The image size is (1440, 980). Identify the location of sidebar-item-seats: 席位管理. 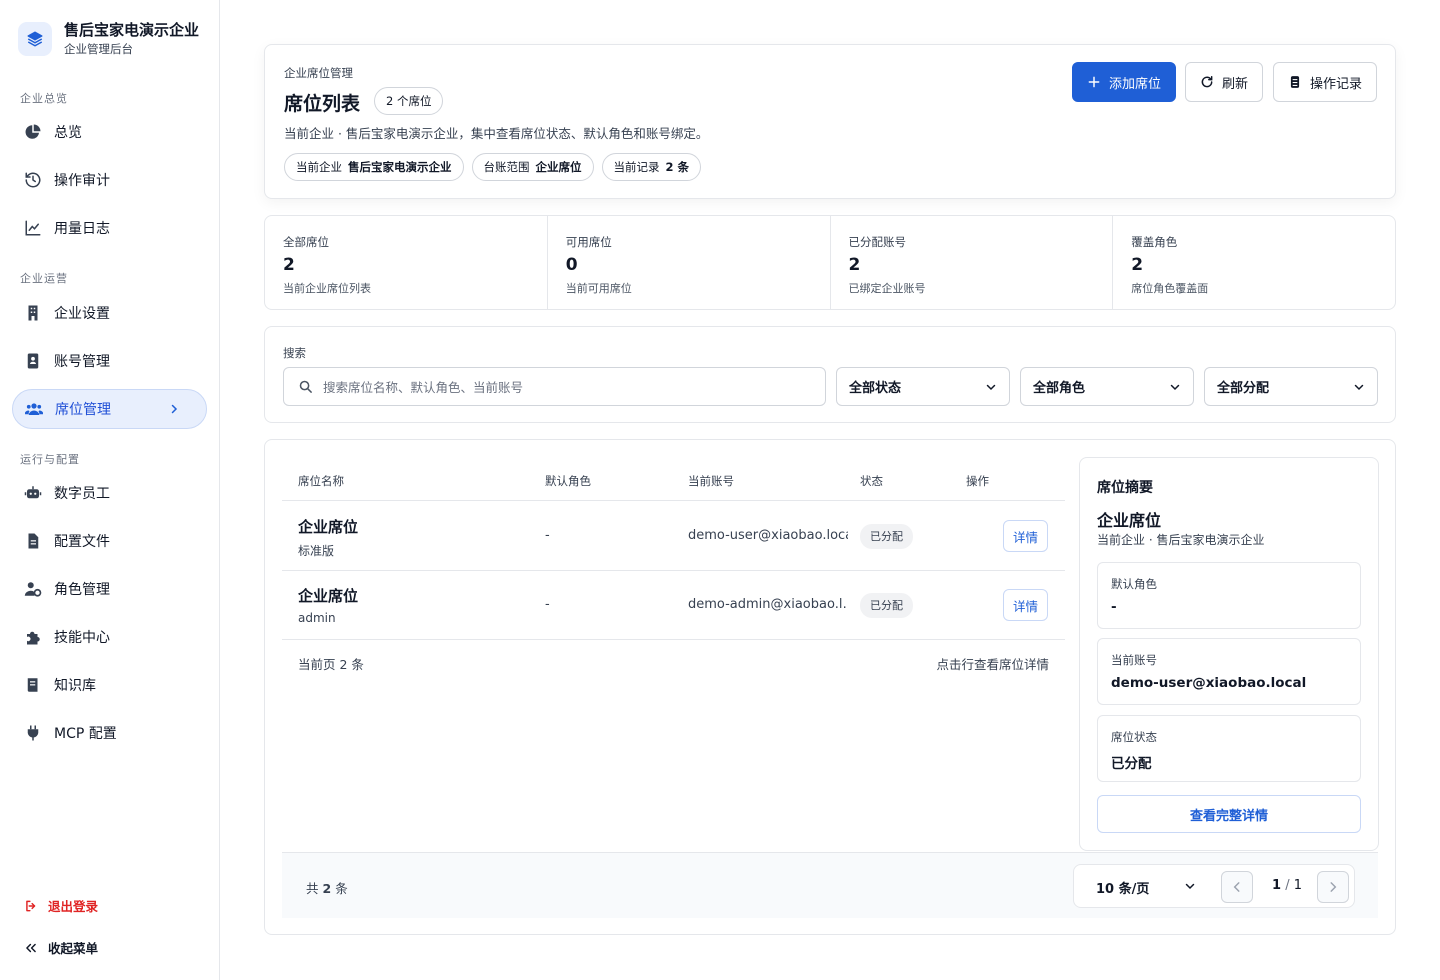
(109, 409).